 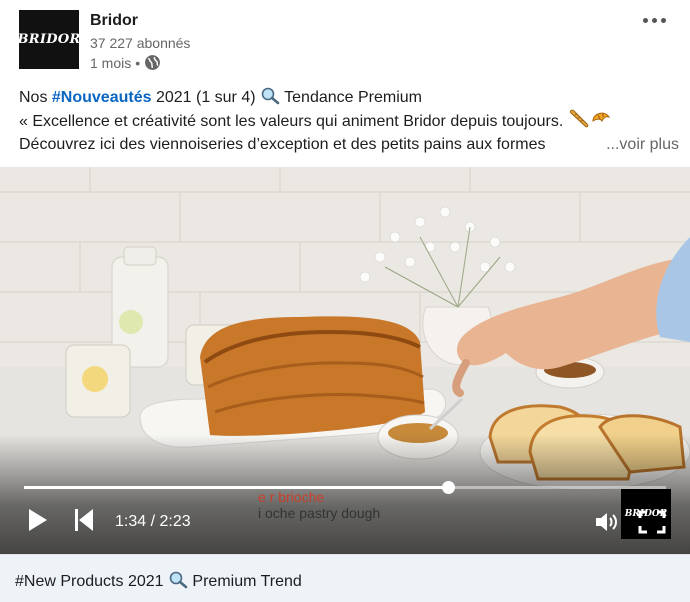 What do you see at coordinates (111, 62) in the screenshot?
I see `post-time: 1 mois` at bounding box center [111, 62].